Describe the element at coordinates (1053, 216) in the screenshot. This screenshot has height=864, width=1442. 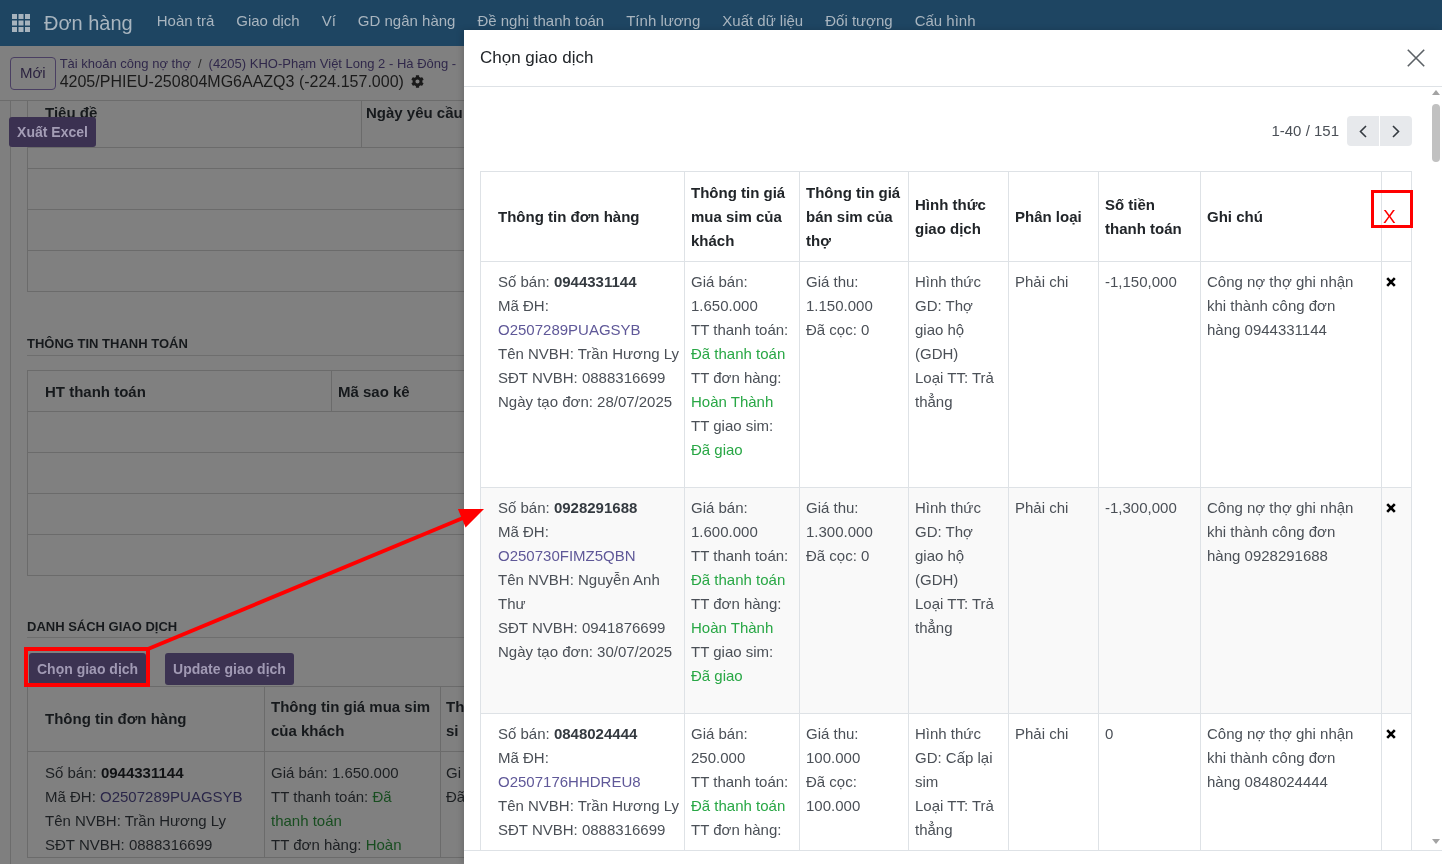
I see `column-header: Phân loại` at that location.